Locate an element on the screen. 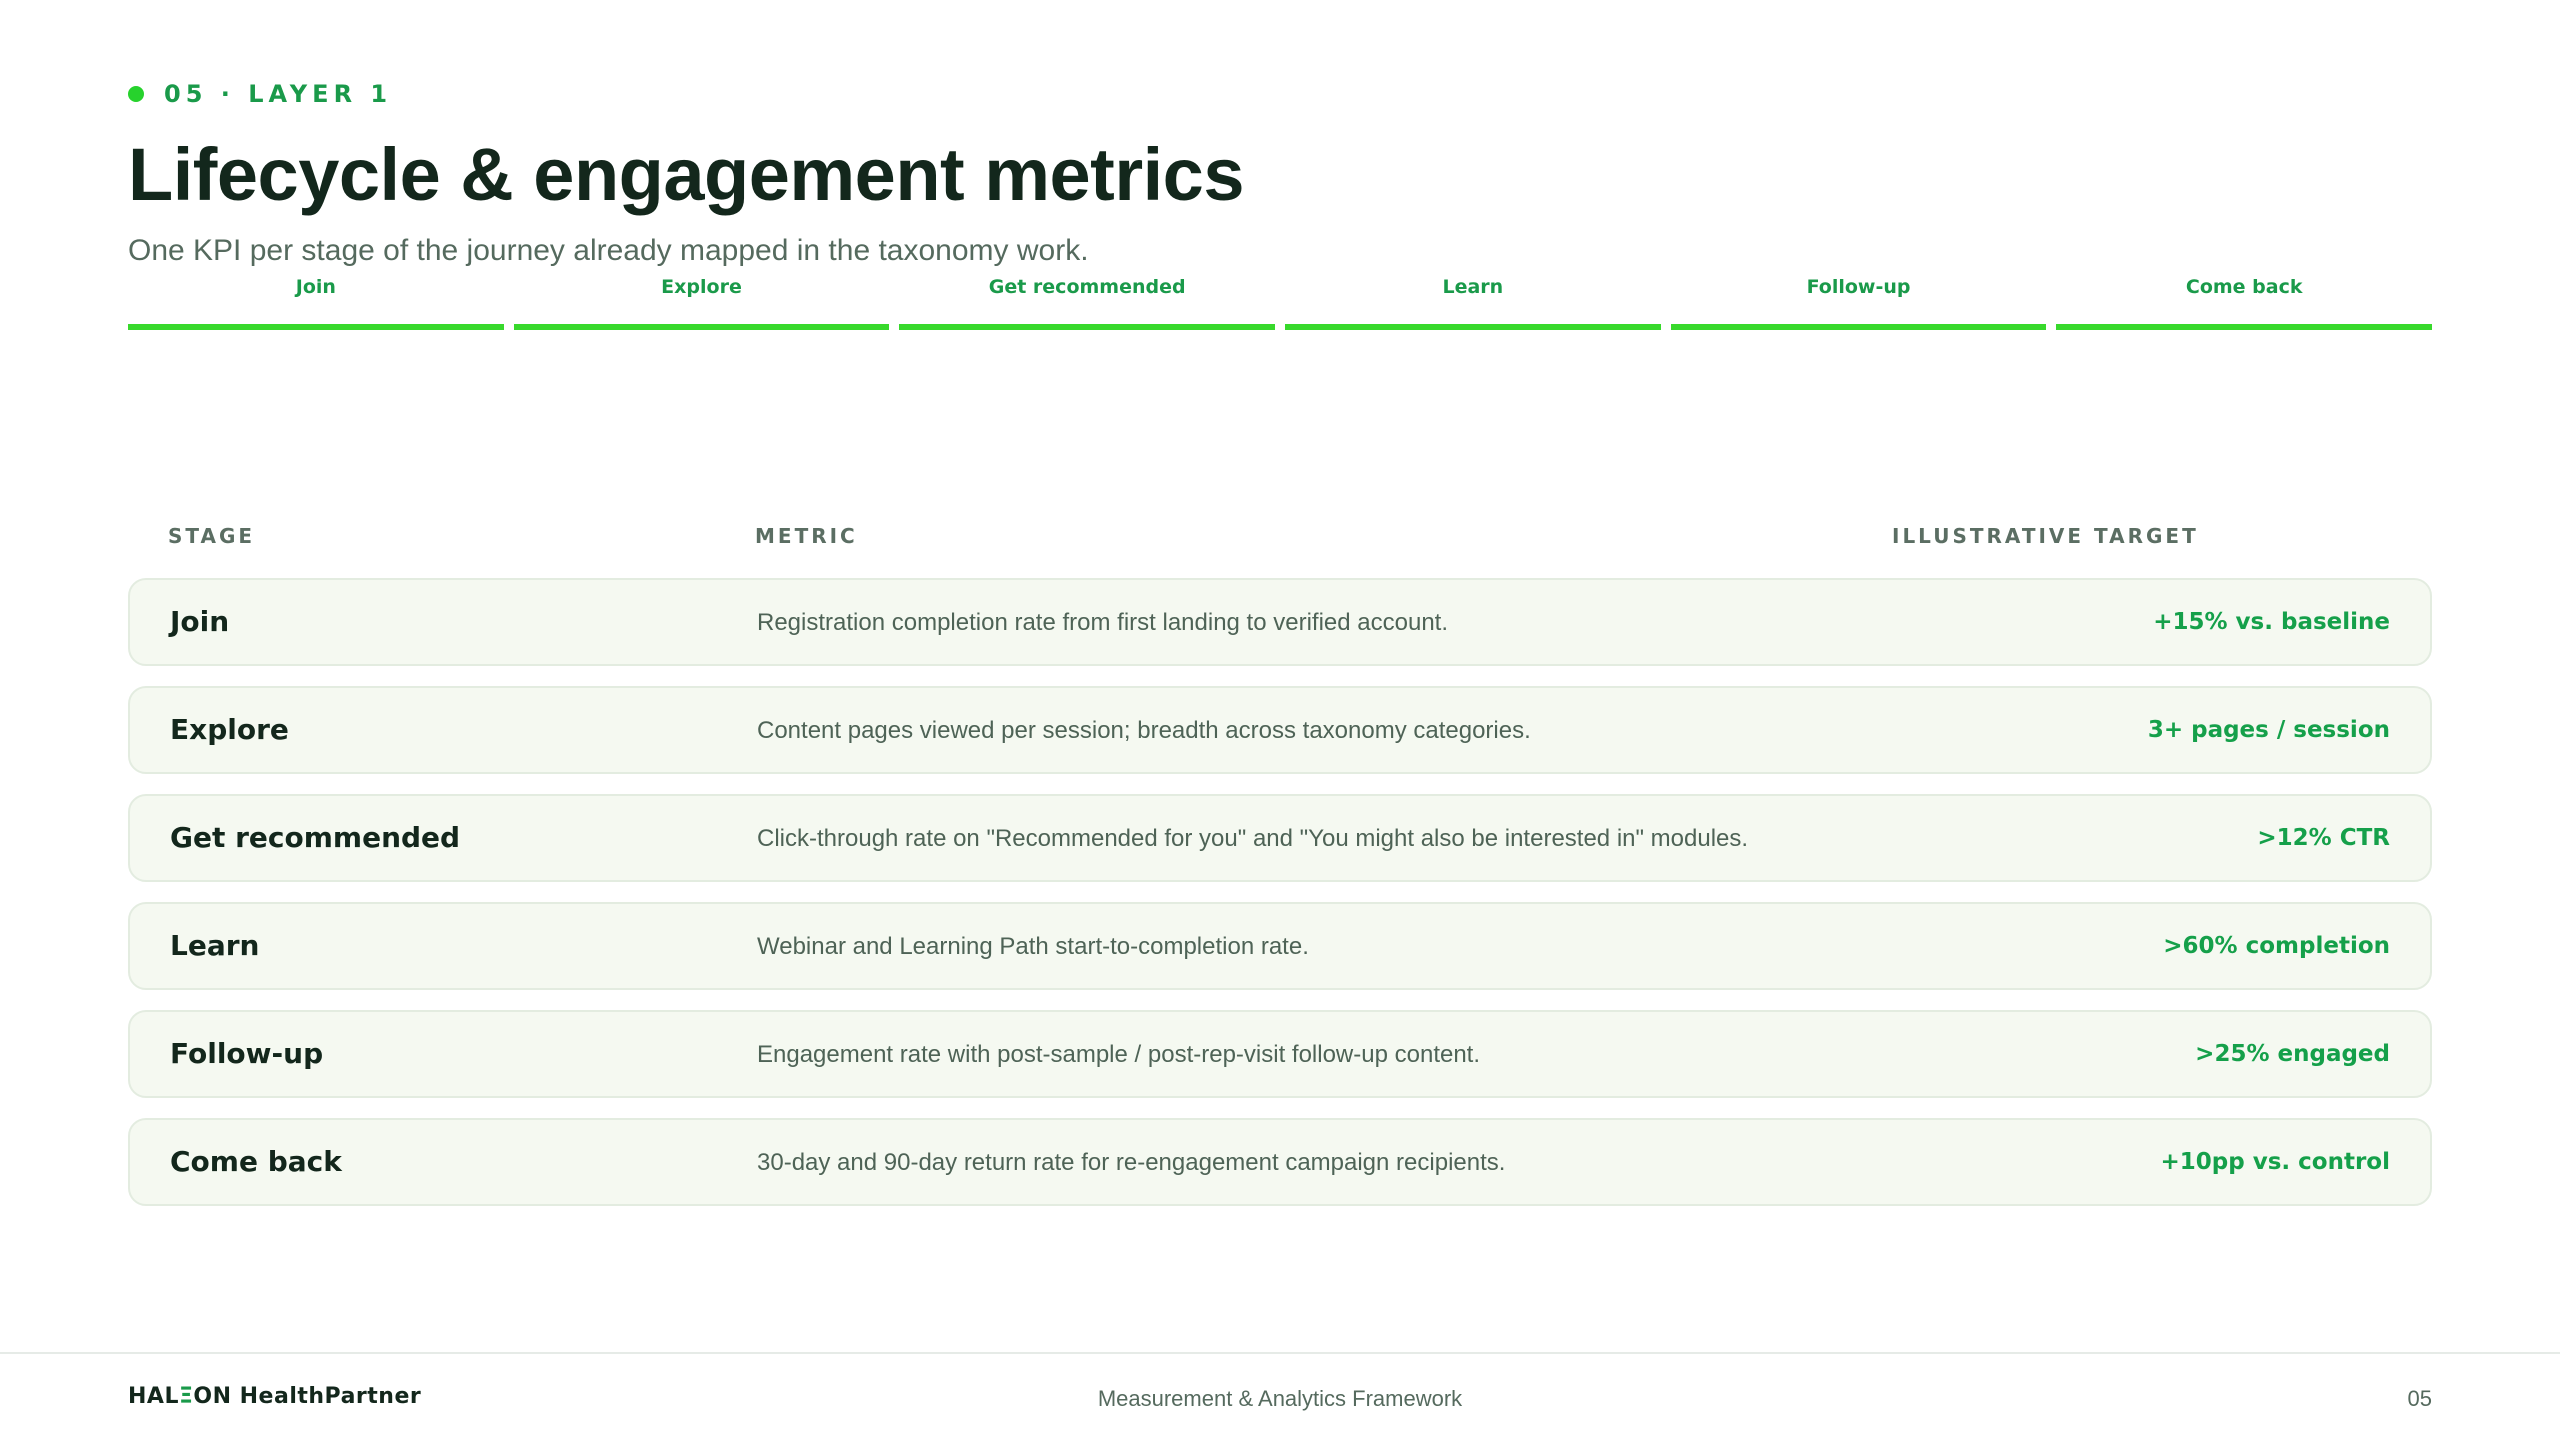  column-header-metric: METRIC is located at coordinates (806, 536).